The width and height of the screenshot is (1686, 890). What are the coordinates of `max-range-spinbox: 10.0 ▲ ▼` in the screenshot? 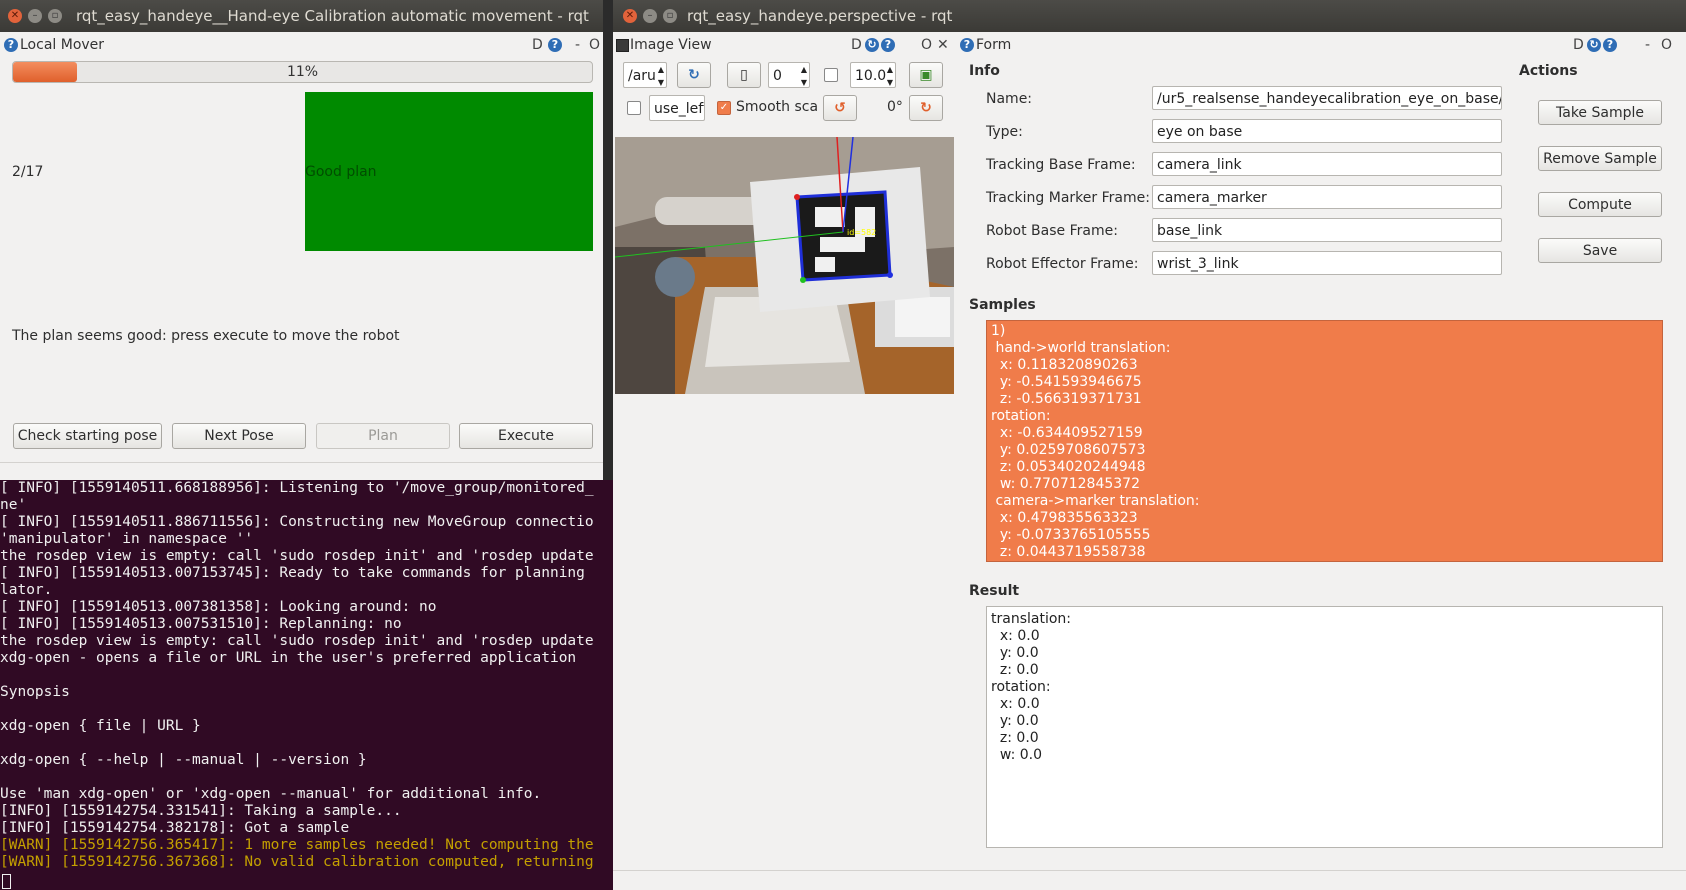 It's located at (873, 75).